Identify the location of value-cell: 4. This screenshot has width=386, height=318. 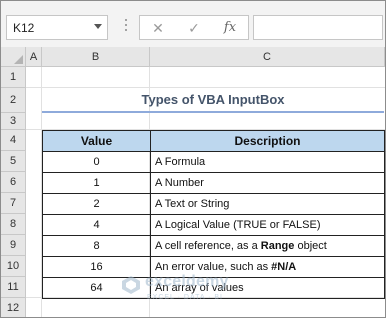
(96, 225).